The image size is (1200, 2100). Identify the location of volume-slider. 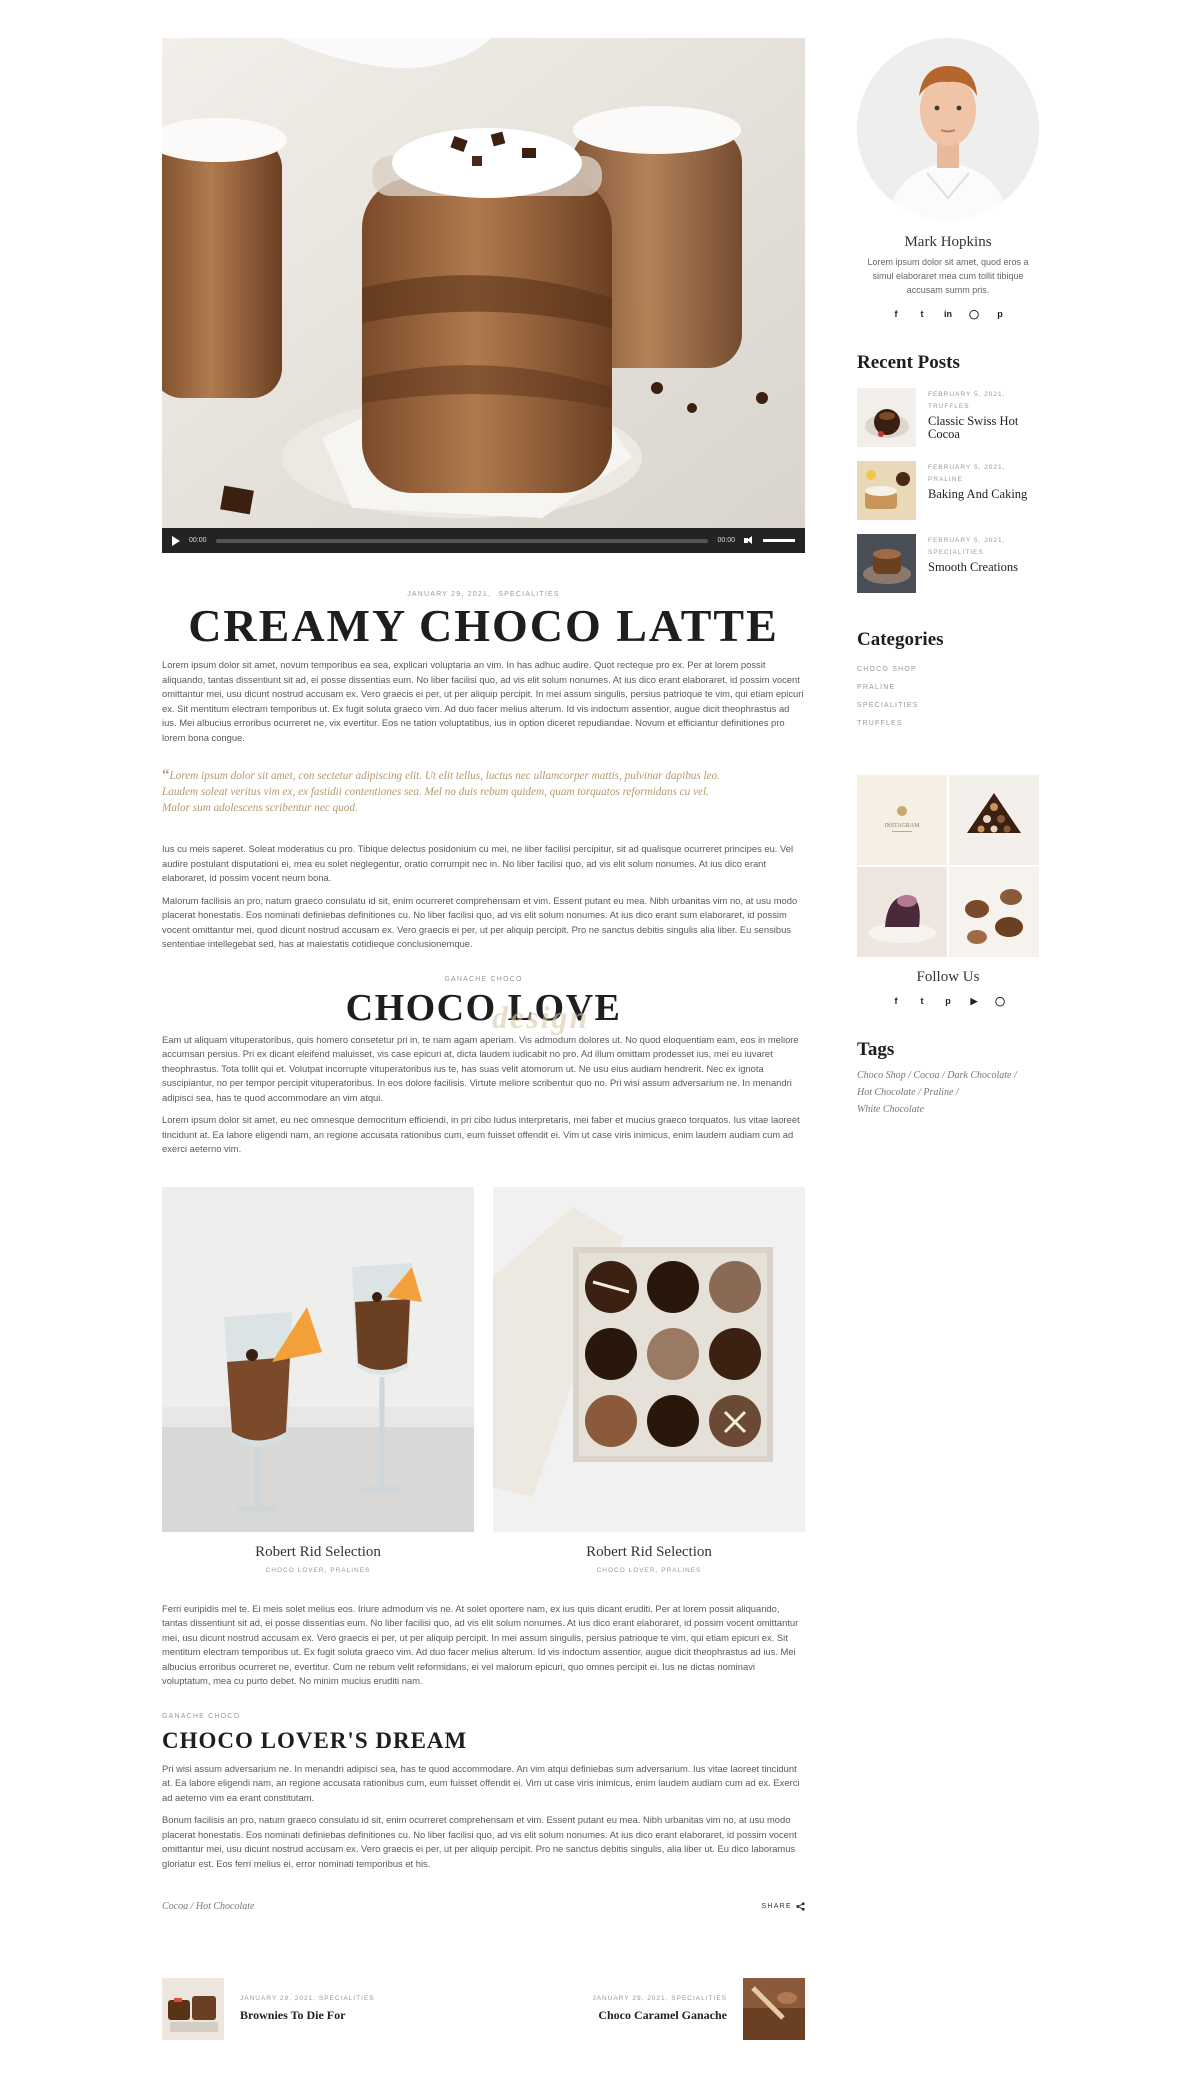
(779, 540).